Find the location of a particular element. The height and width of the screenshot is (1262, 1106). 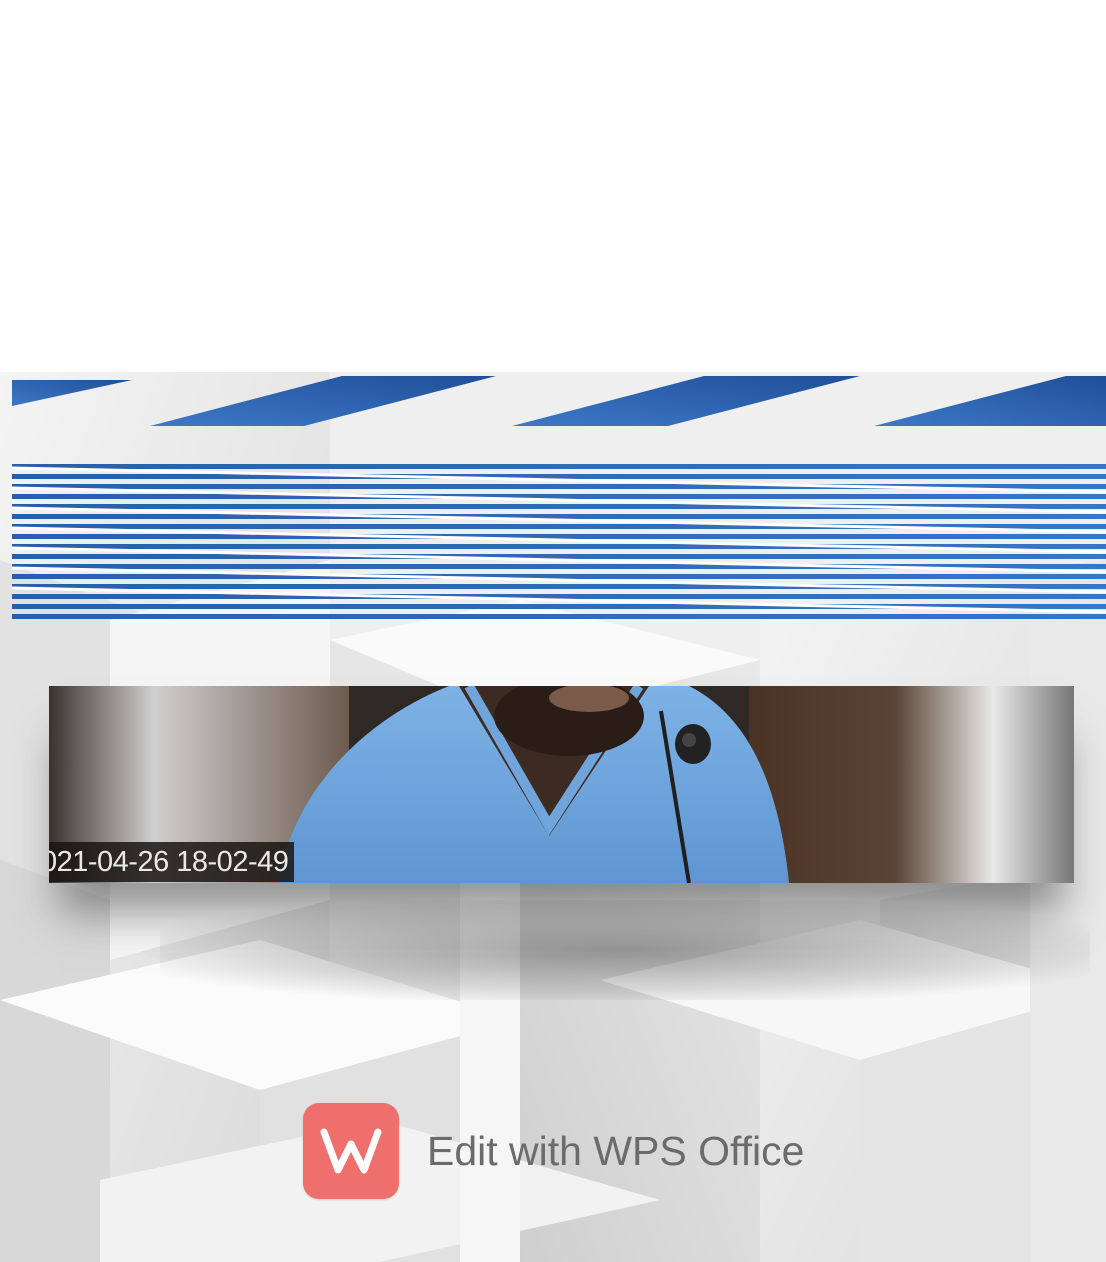

wps-office-logo-icon is located at coordinates (351, 1151).